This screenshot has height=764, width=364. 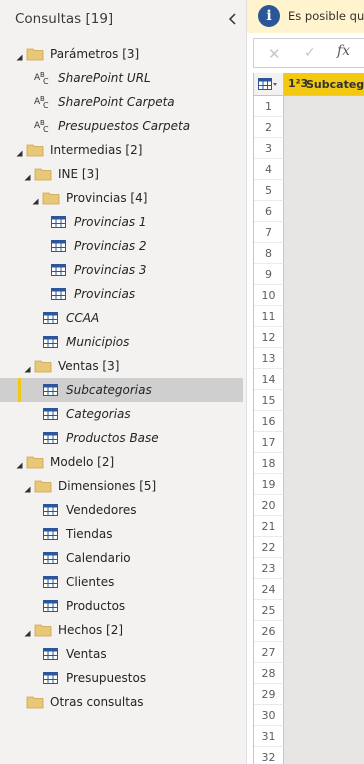 What do you see at coordinates (269, 295) in the screenshot?
I see `row-number: 10` at bounding box center [269, 295].